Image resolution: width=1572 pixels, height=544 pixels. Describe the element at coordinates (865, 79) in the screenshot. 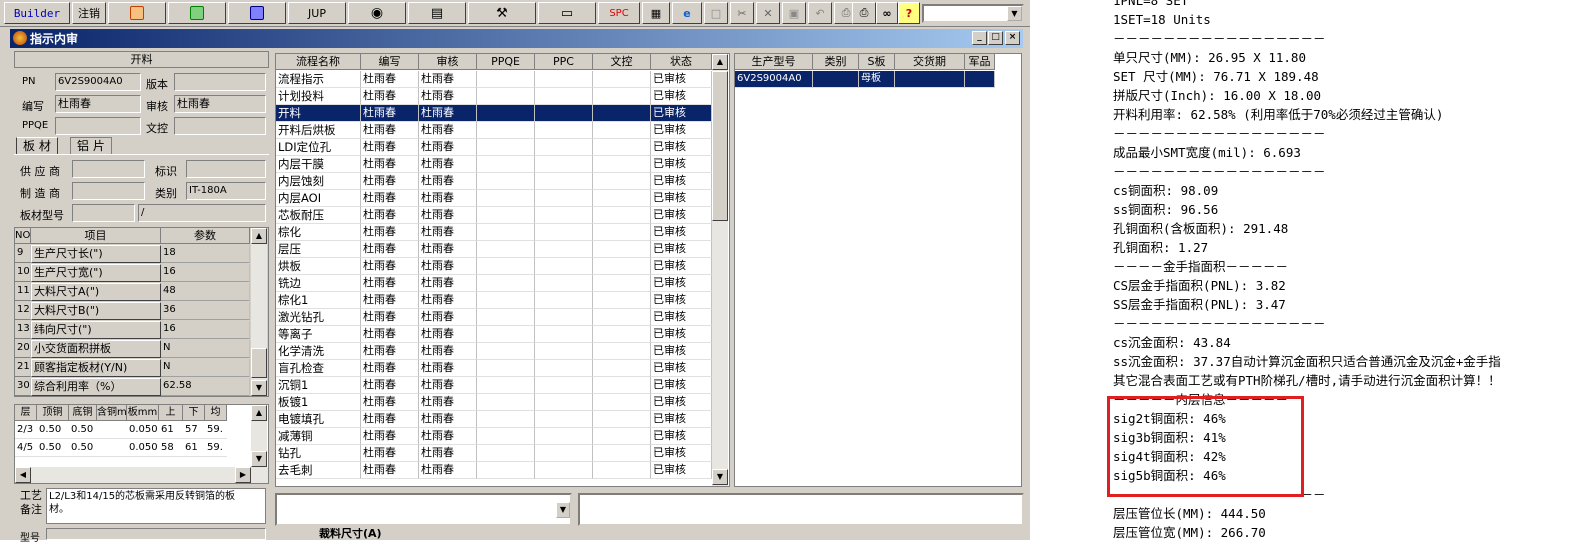

I see `product-row: 6V2S9004A0 母板` at that location.